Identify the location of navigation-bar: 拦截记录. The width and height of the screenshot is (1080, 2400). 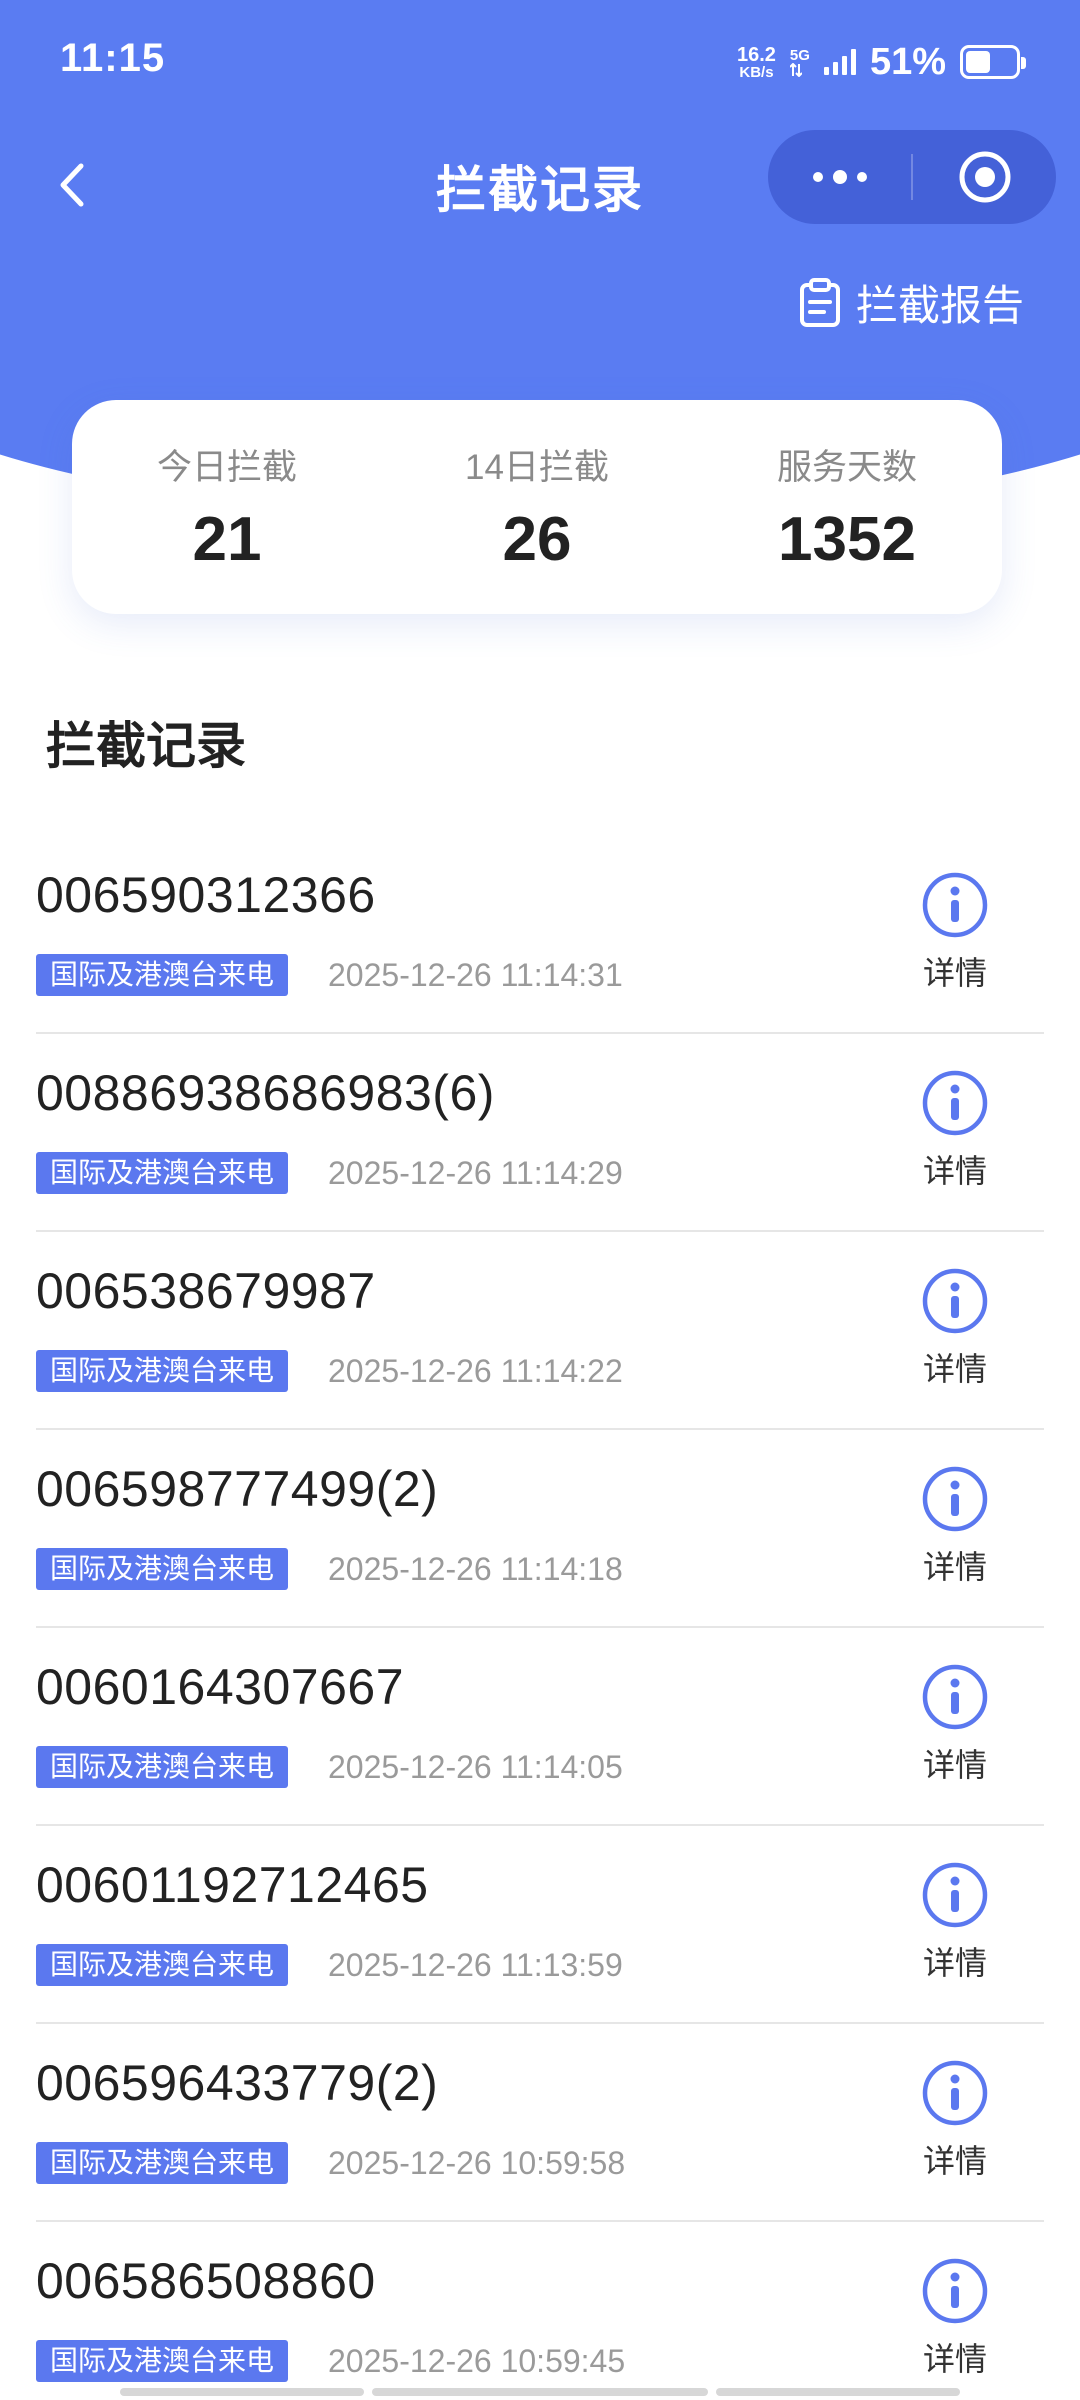
(540, 183).